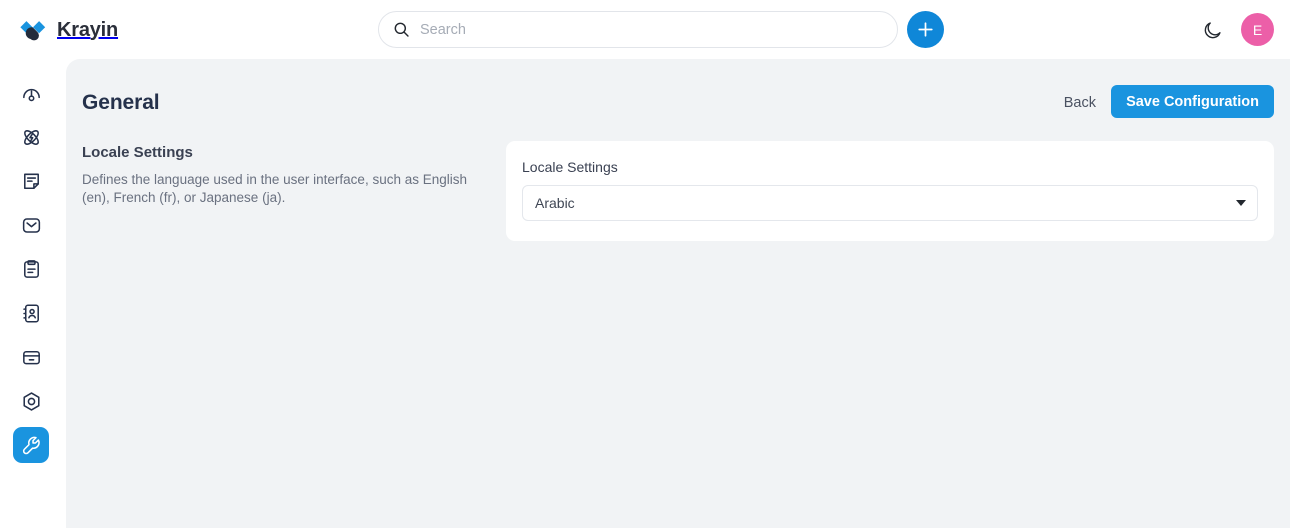 This screenshot has width=1290, height=528. I want to click on user-avatar: E, so click(1257, 29).